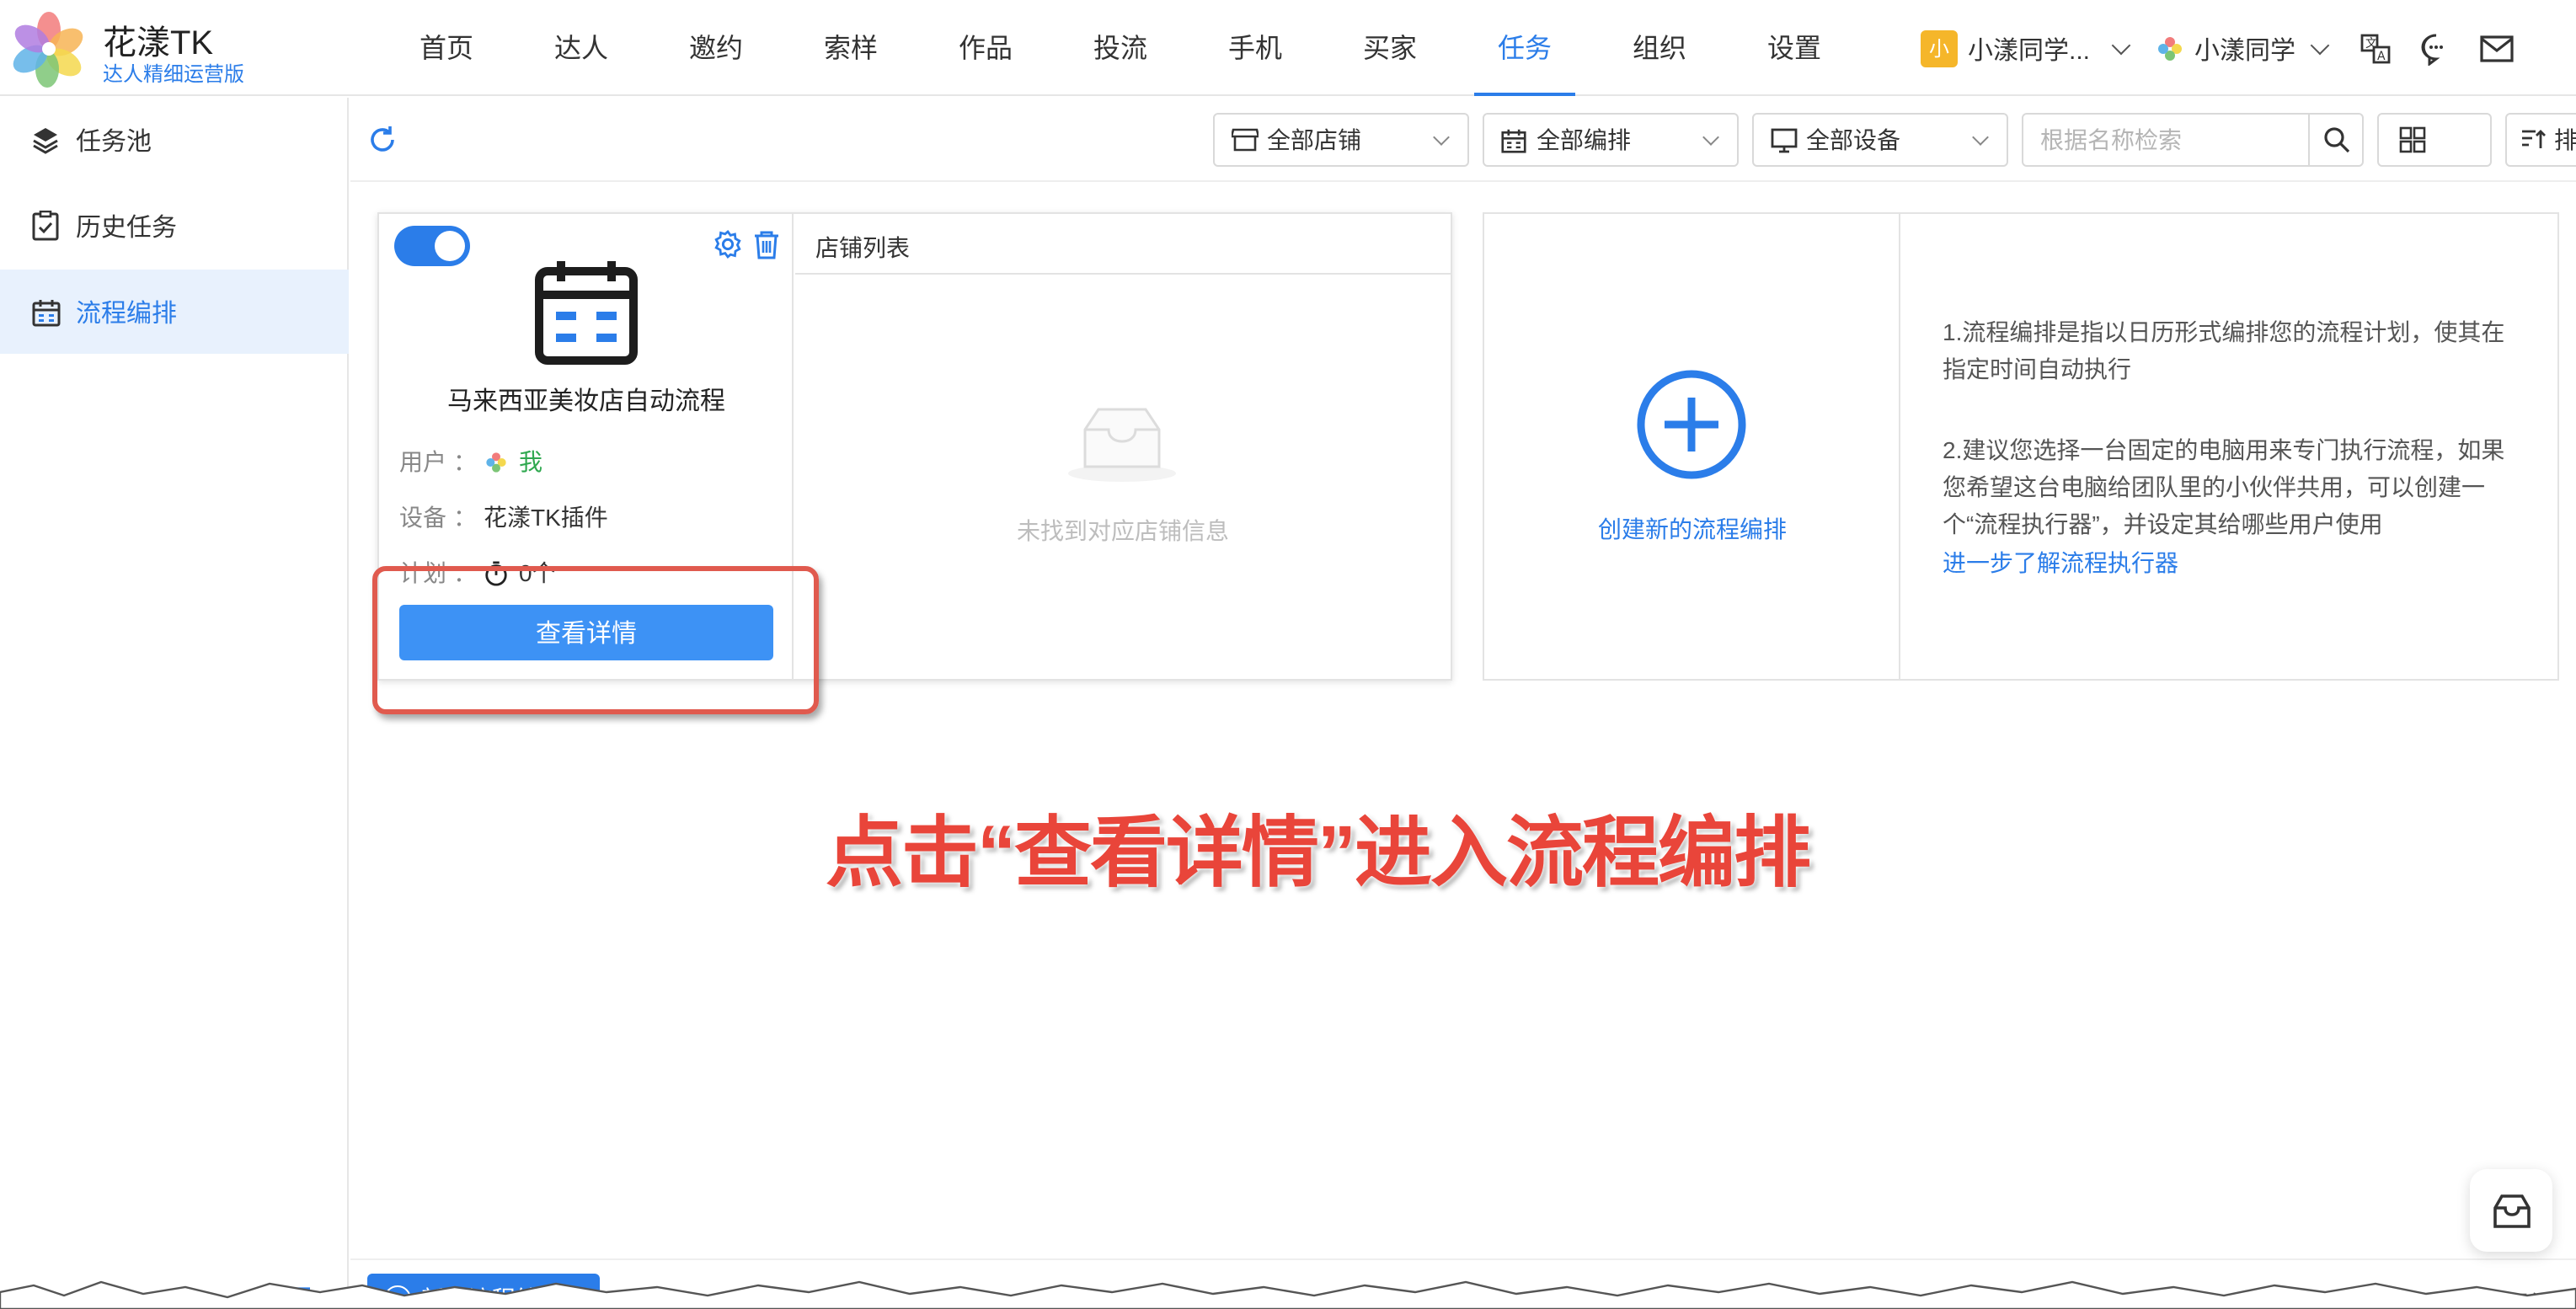  What do you see at coordinates (585, 401) in the screenshot?
I see `flow-name: 马来西亚美妆店自动流程` at bounding box center [585, 401].